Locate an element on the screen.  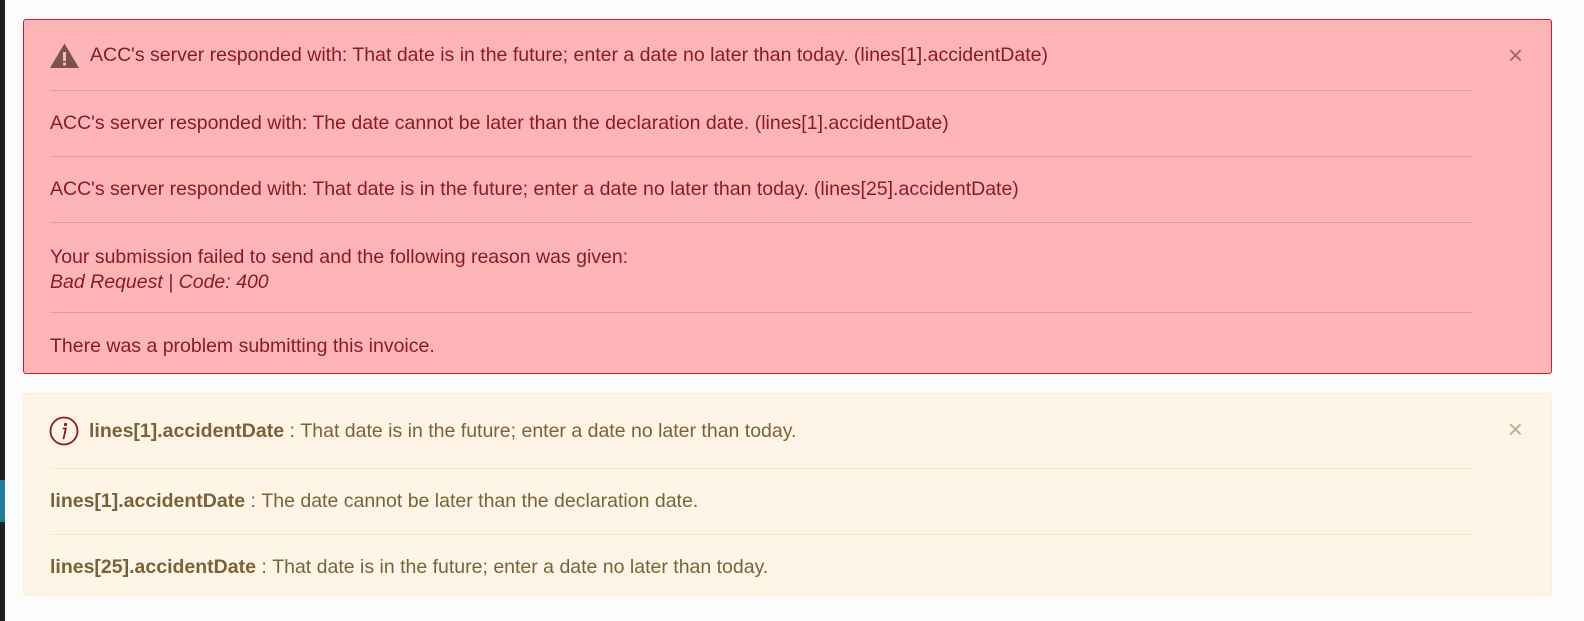
failure-reason: Bad Request | Code: 400 is located at coordinates (159, 282).